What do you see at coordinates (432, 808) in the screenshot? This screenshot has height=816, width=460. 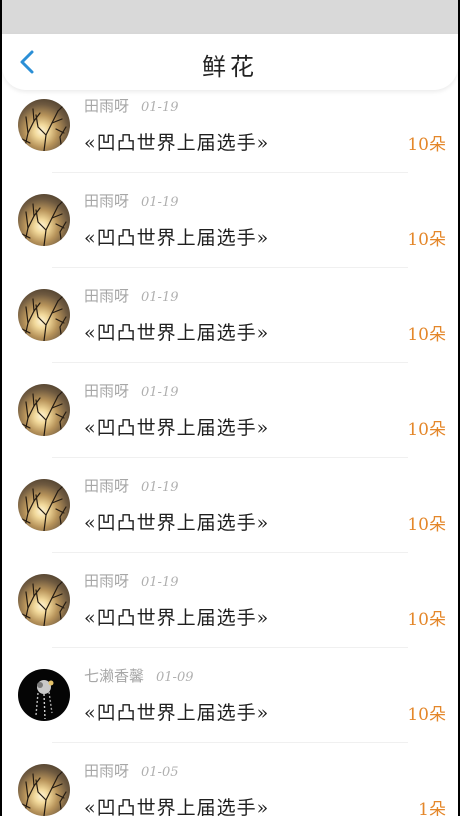 I see `flower-count: 1朵` at bounding box center [432, 808].